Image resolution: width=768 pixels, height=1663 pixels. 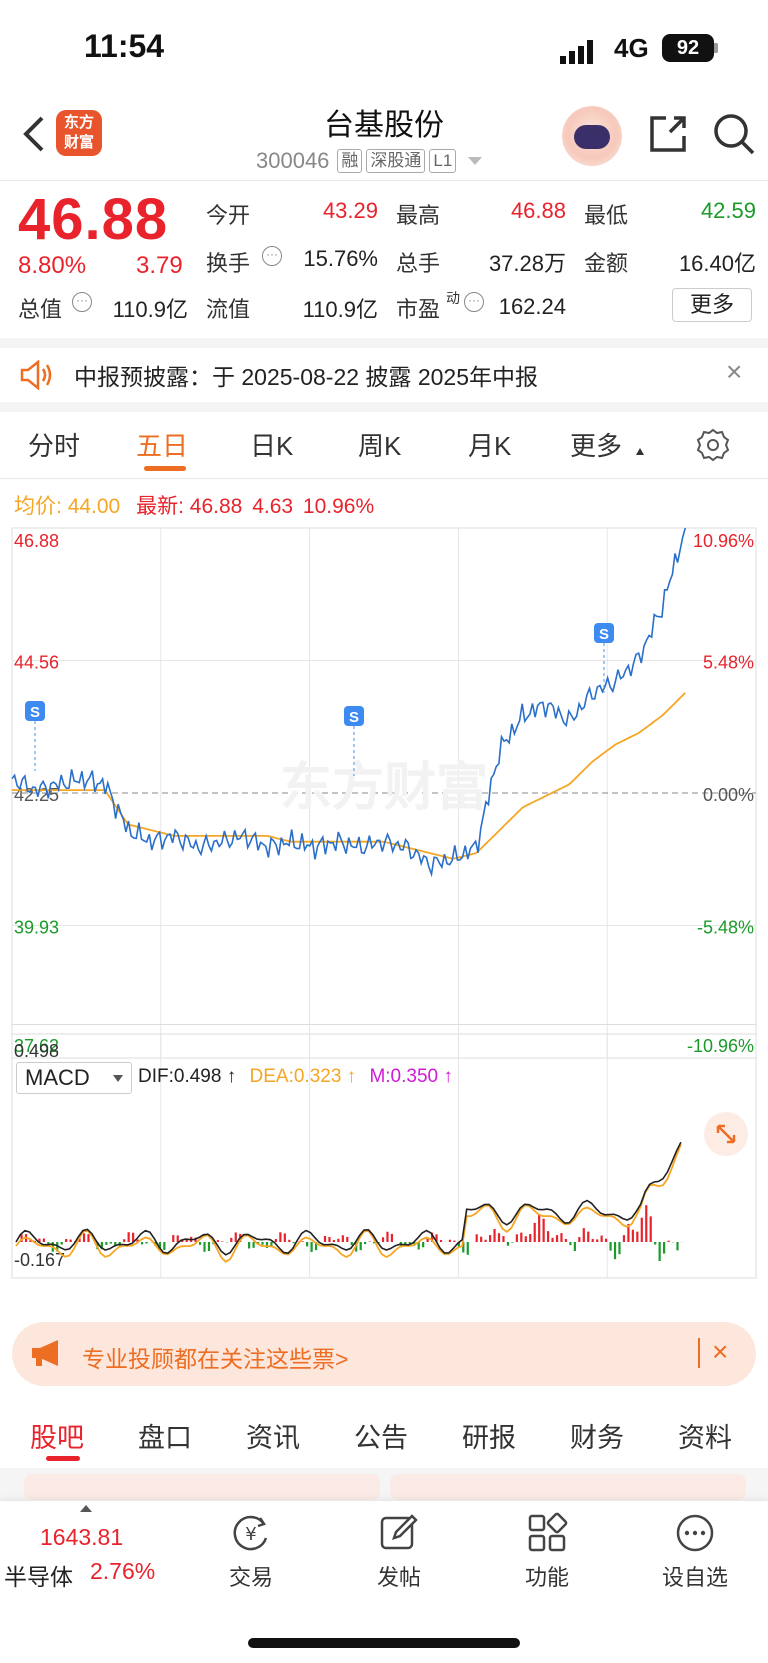 I want to click on y-right-tick: 5.48%, so click(x=728, y=663).